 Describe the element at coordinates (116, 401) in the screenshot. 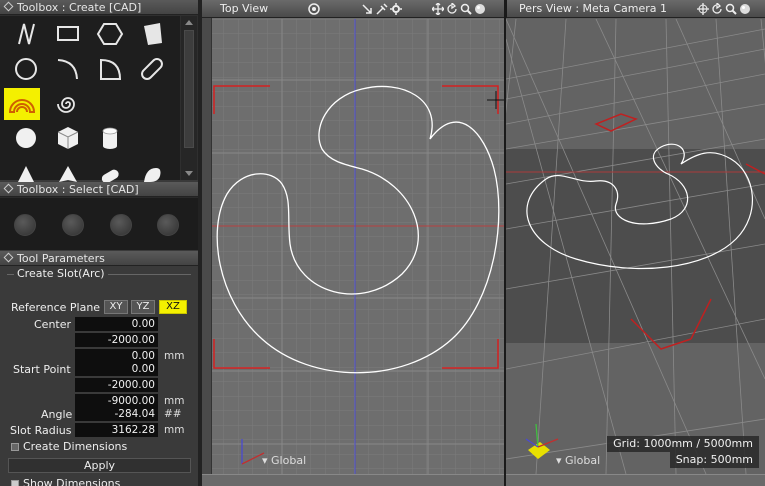

I see `start-z-field: -9000.00` at that location.